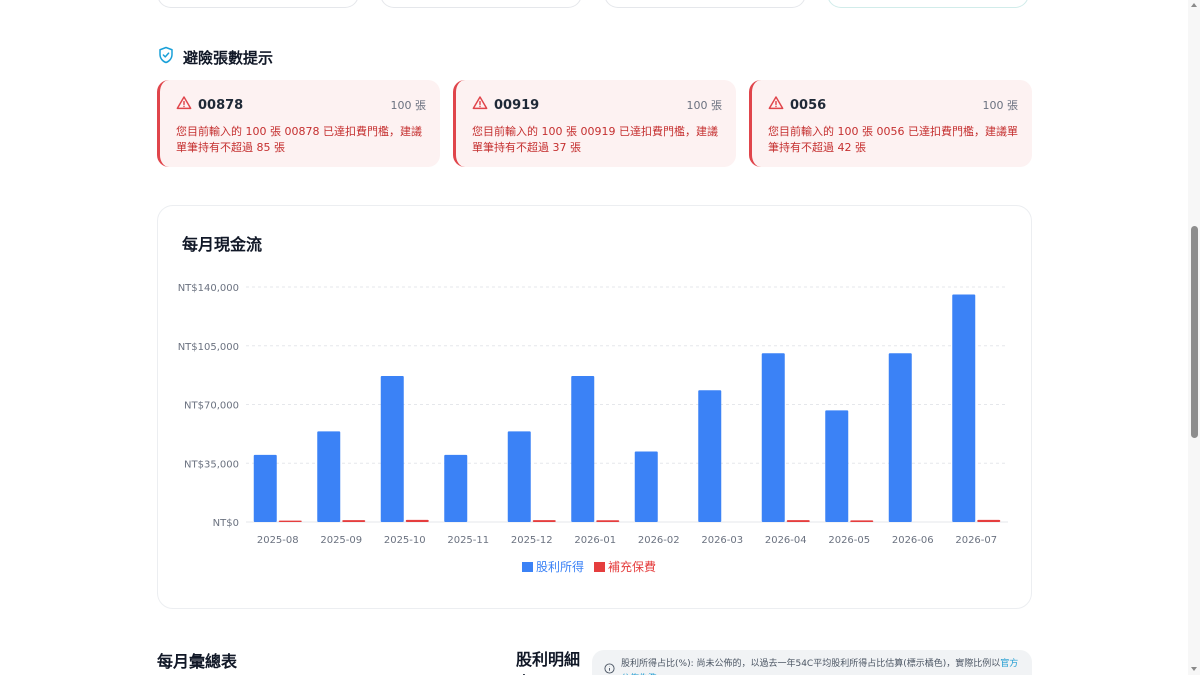  Describe the element at coordinates (595, 139) in the screenshot. I see `warning-message: 您目前輸入的 100 張 00919 已達扣費門檻，建議單筆持有不超過 37 張` at that location.